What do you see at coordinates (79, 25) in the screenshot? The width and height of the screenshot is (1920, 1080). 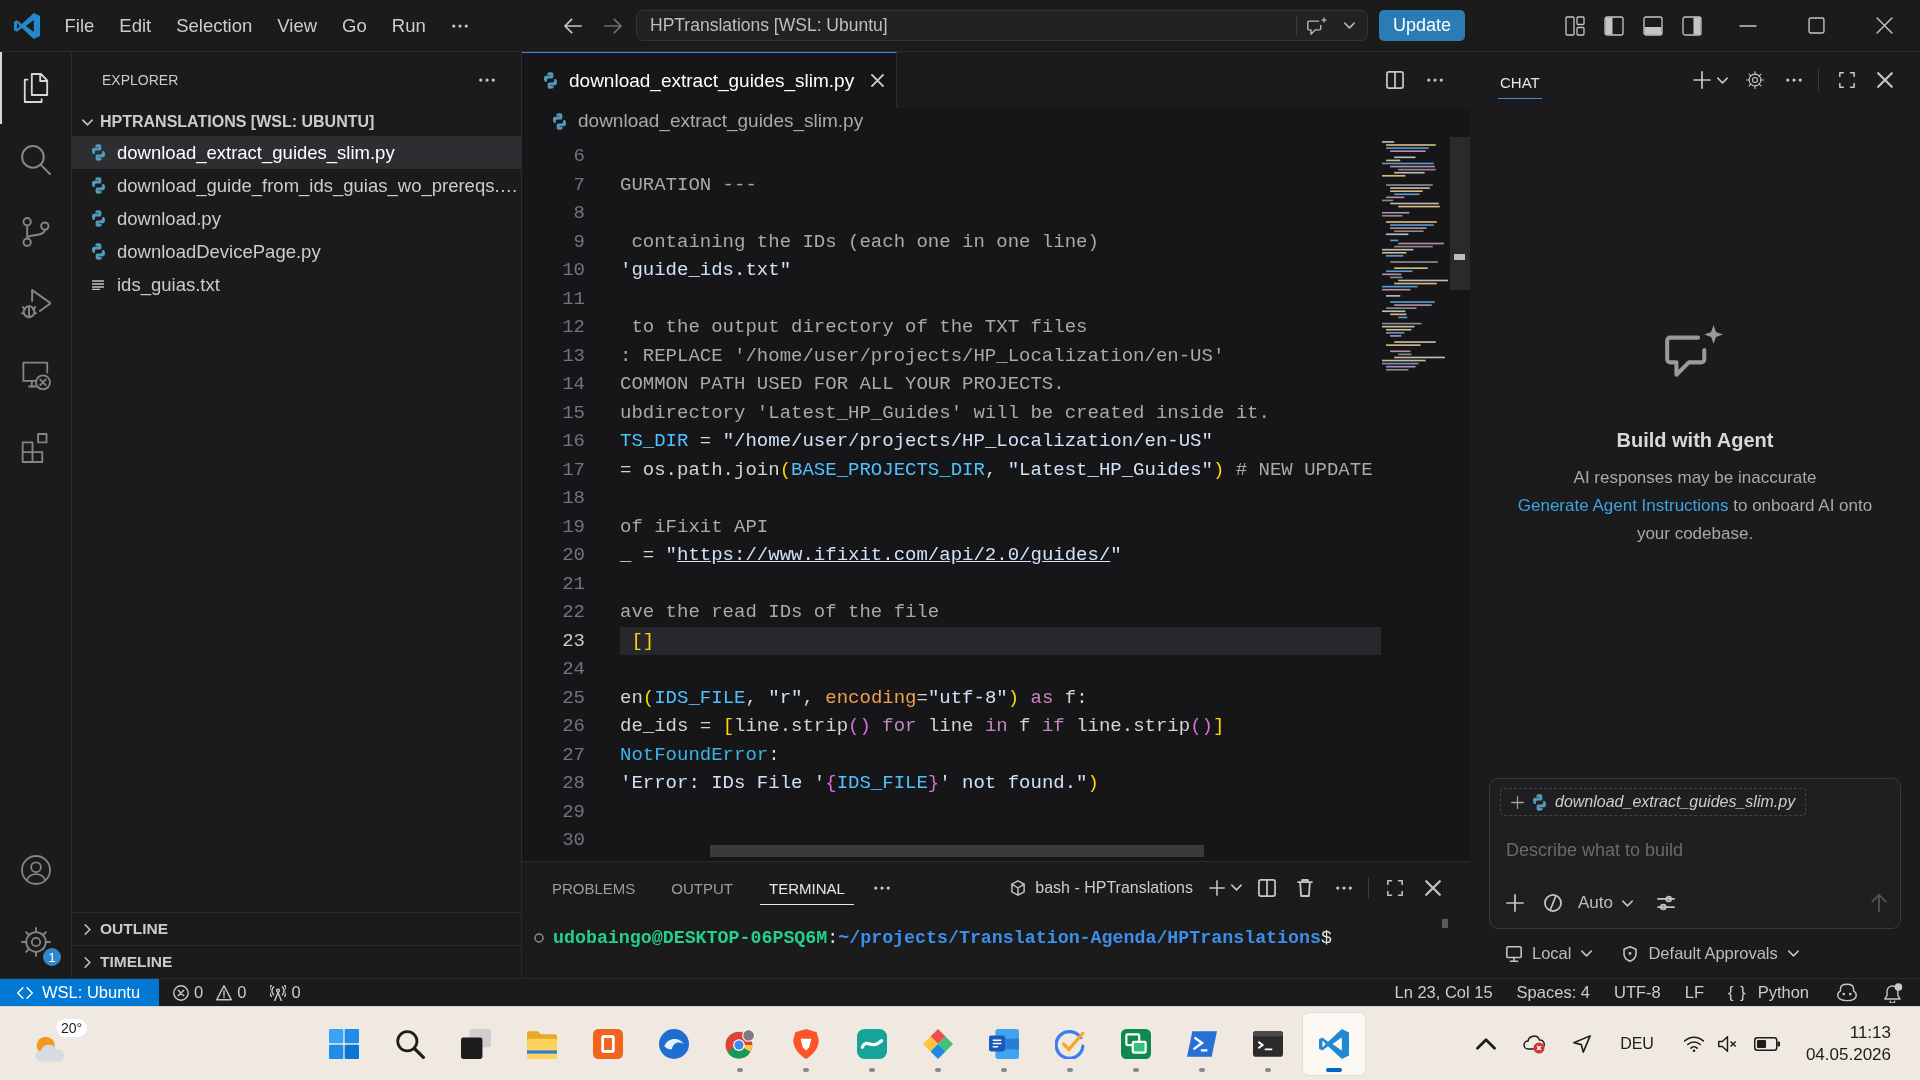 I see `menu-item: File` at bounding box center [79, 25].